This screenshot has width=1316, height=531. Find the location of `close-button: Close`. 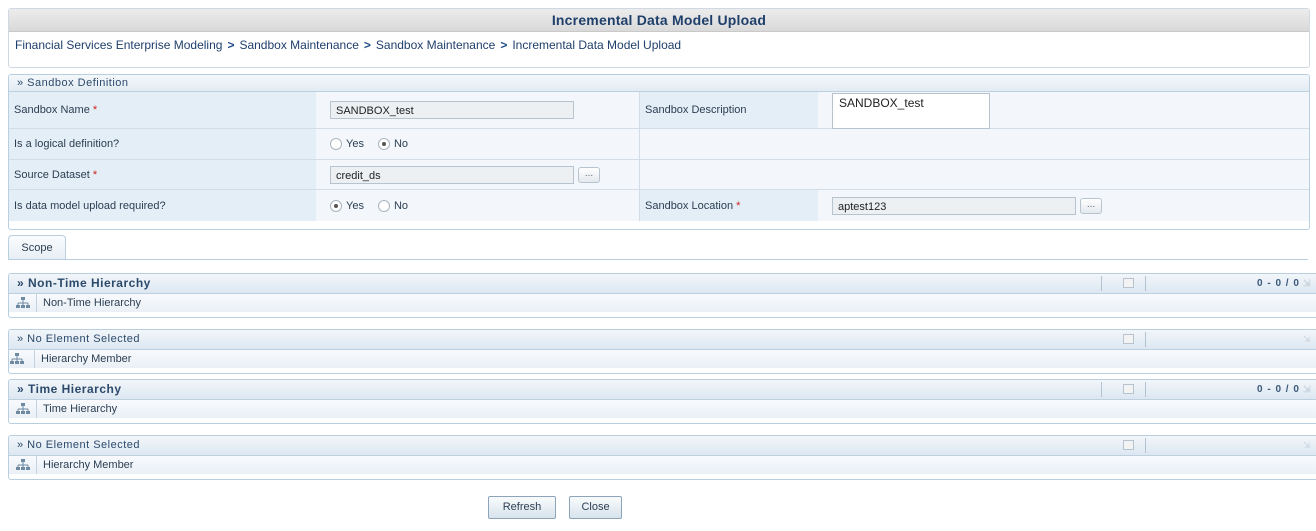

close-button: Close is located at coordinates (595, 507).